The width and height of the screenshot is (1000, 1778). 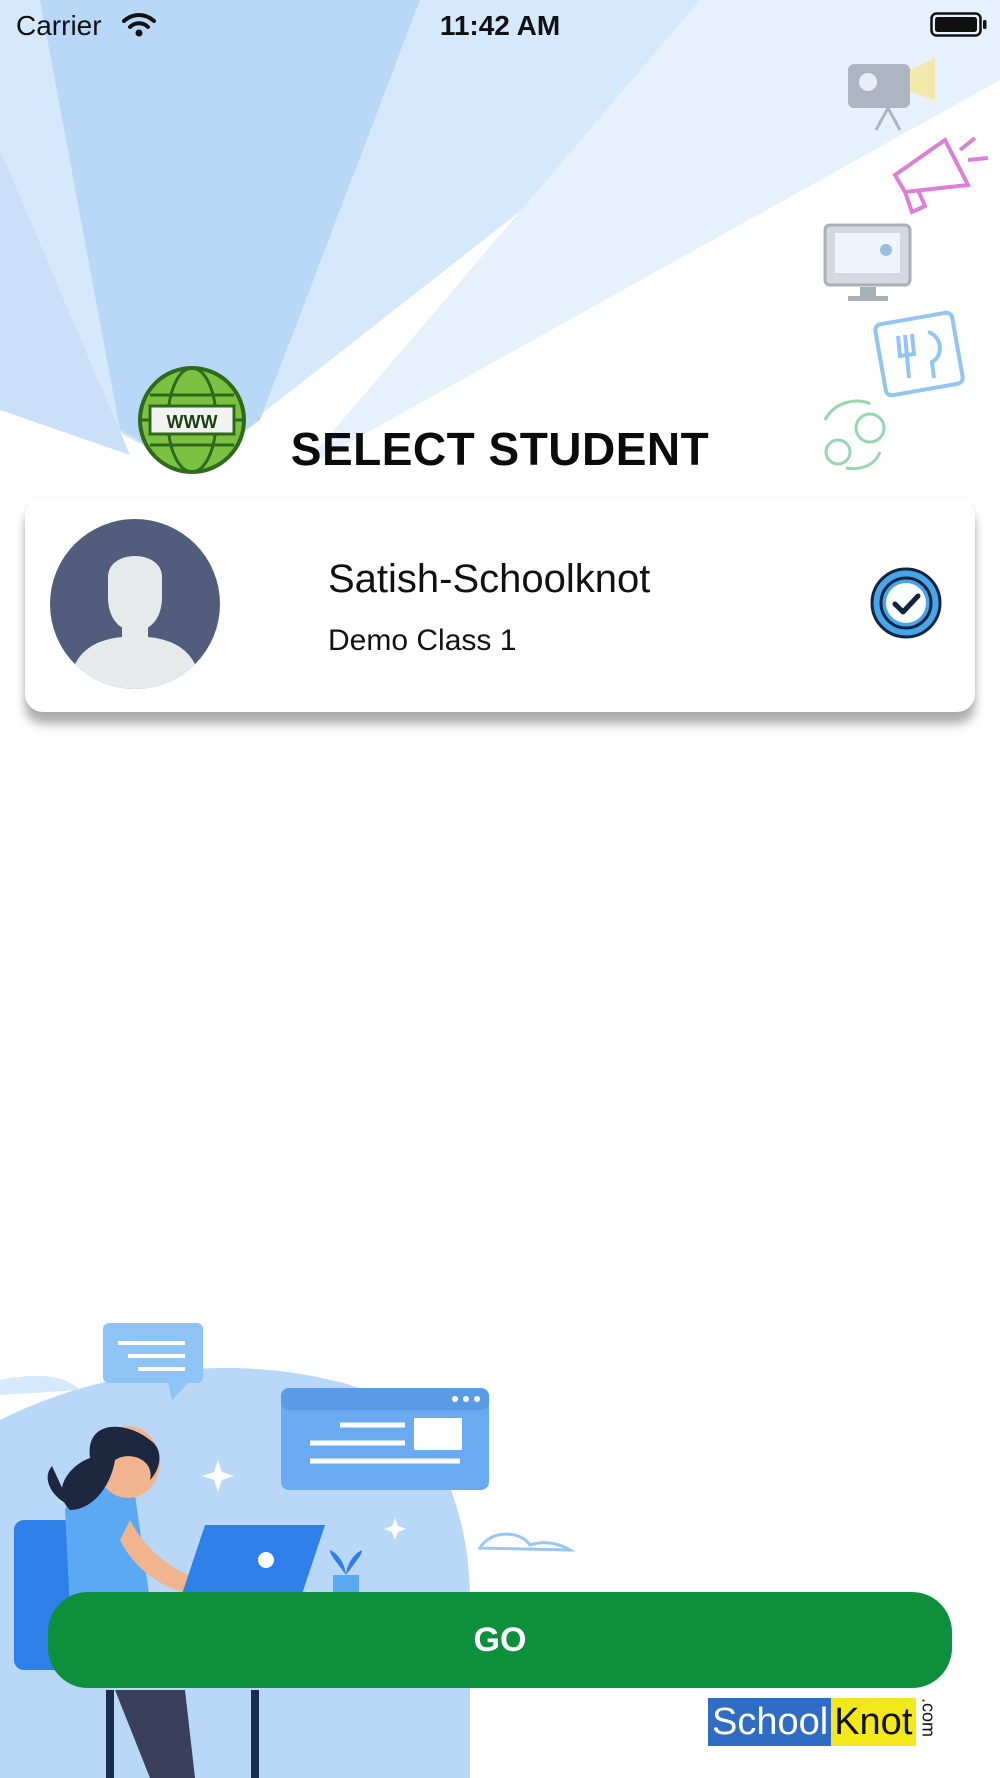 I want to click on logo-school-text: School, so click(x=770, y=1722).